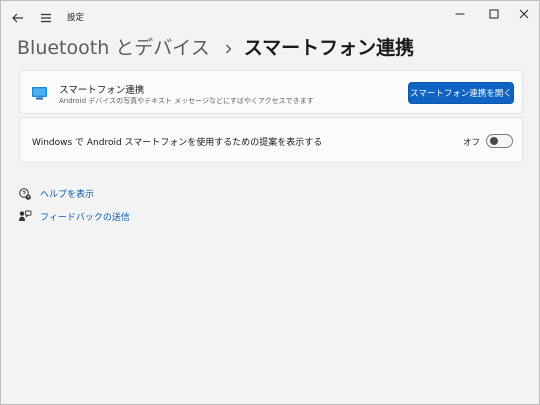 This screenshot has height=405, width=540. Describe the element at coordinates (85, 216) in the screenshot. I see `feedback-link-label: フィードバックの送信` at that location.